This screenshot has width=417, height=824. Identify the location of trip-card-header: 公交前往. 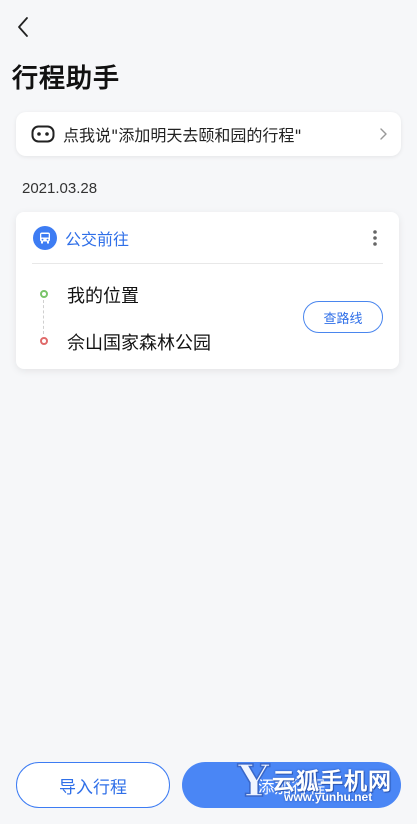
(207, 238).